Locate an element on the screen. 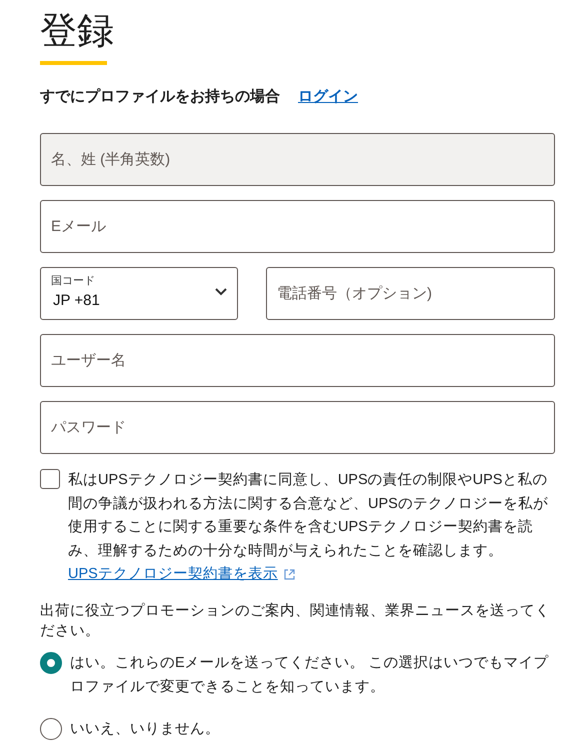 The image size is (583, 741). radio-label: はい。これらのEメールを送ってください。 この選択はいつでもマイプロファイルで変更できることを知っています。 is located at coordinates (310, 675).